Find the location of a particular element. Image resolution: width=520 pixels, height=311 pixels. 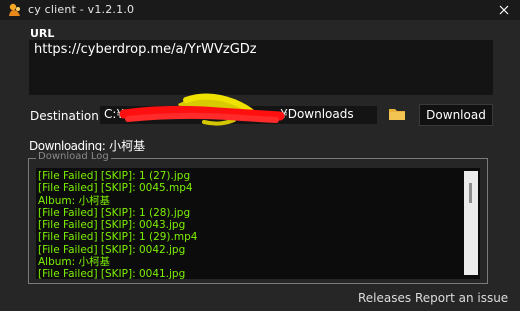

log-line: [File Failed] [SKIP]: 1 (27).jpg is located at coordinates (114, 176).